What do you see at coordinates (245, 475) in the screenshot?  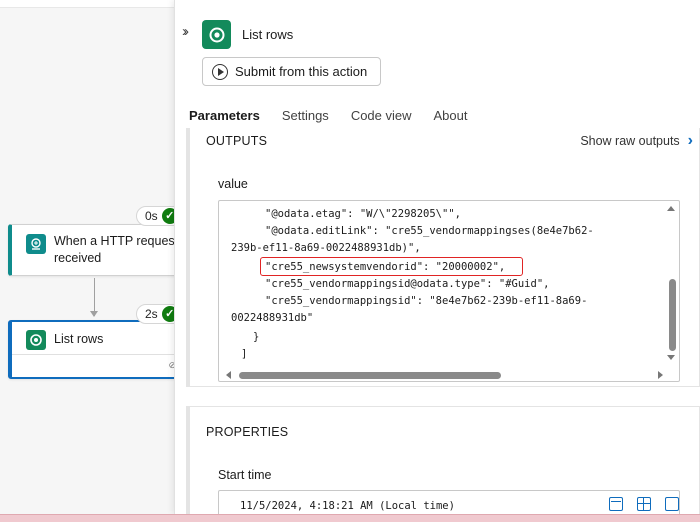 I see `start-time-label: Start time` at bounding box center [245, 475].